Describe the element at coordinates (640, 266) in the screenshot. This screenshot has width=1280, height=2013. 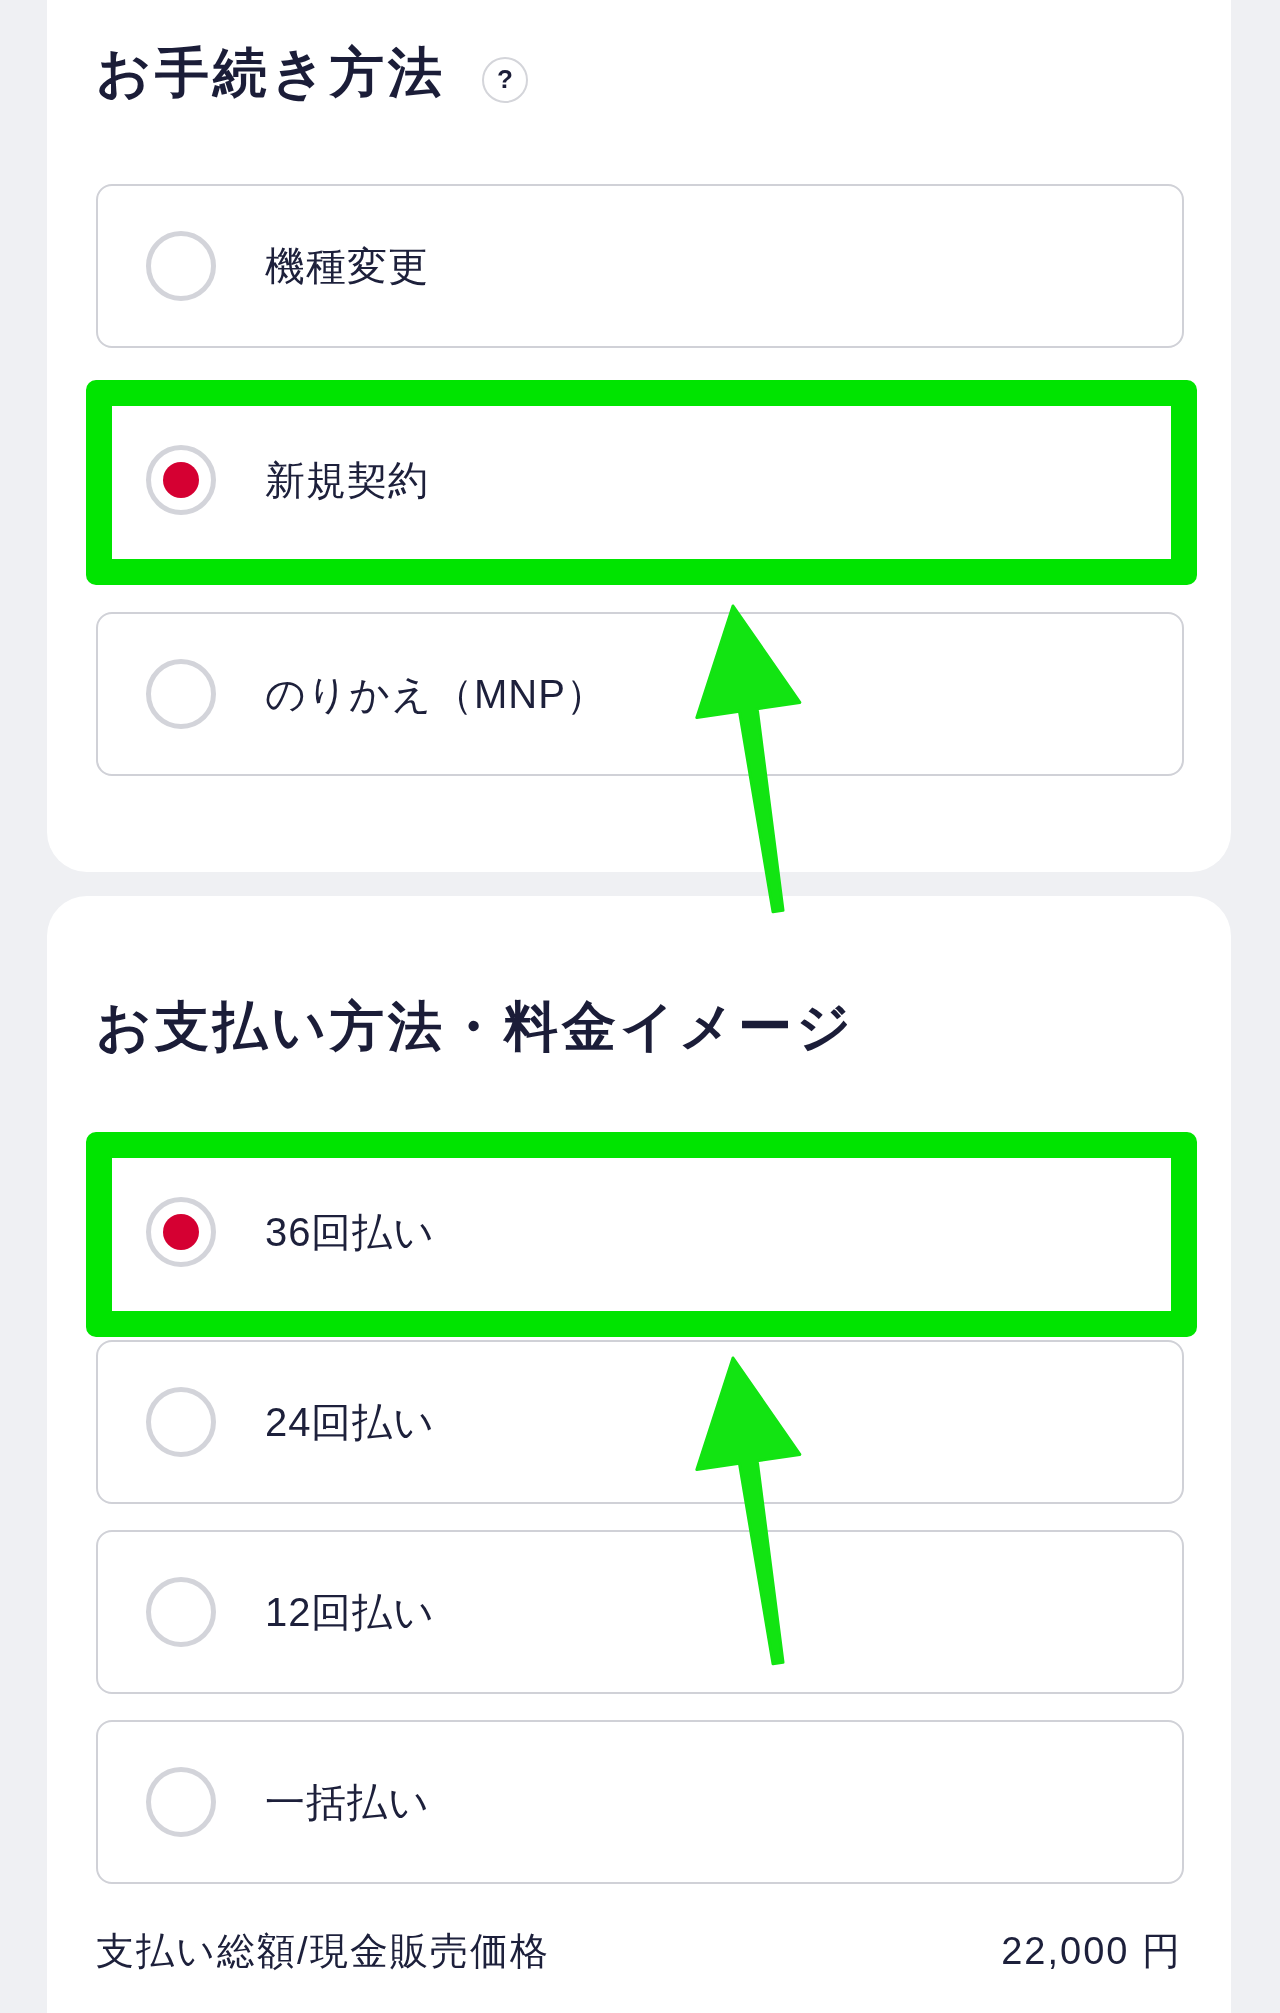
I see `radio-option: 機種変更` at that location.